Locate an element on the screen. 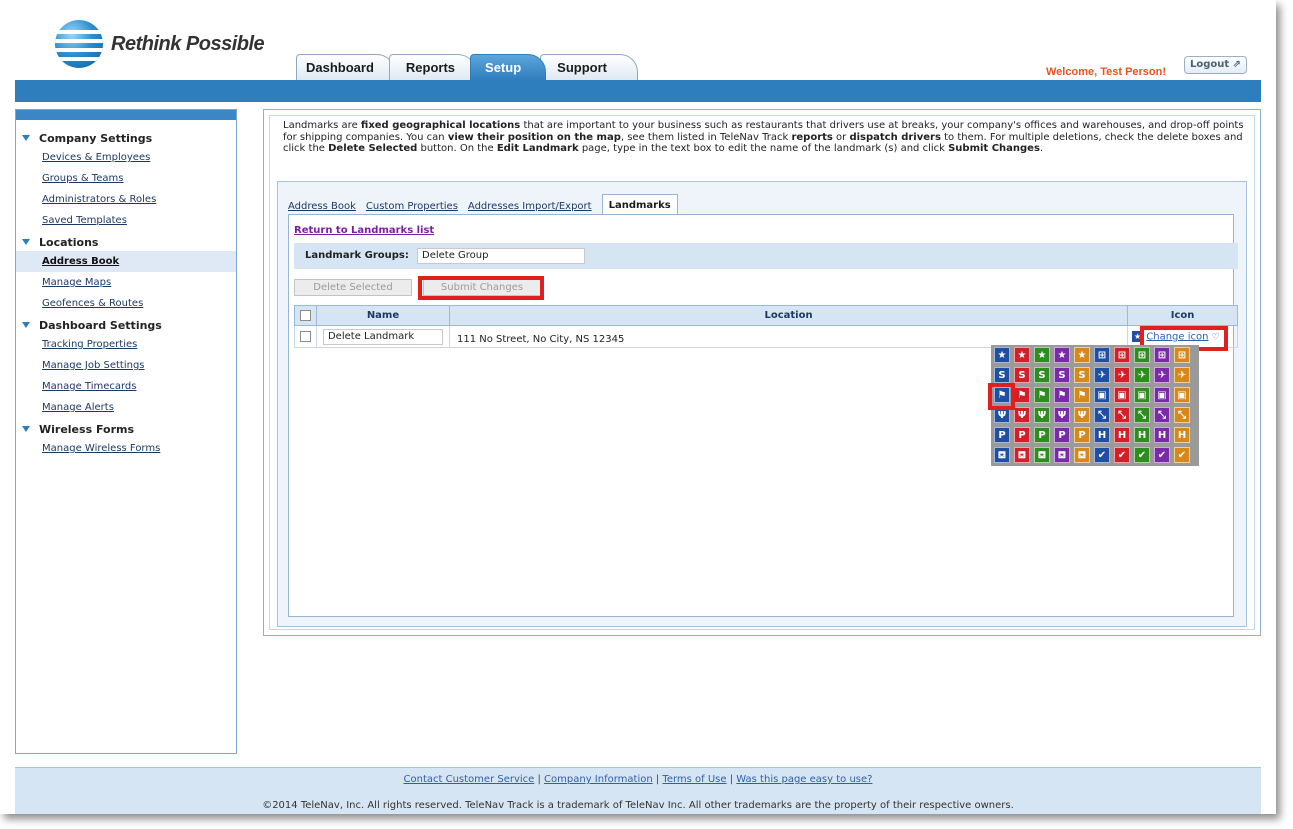  section-title: Dashboard Settings is located at coordinates (100, 325).